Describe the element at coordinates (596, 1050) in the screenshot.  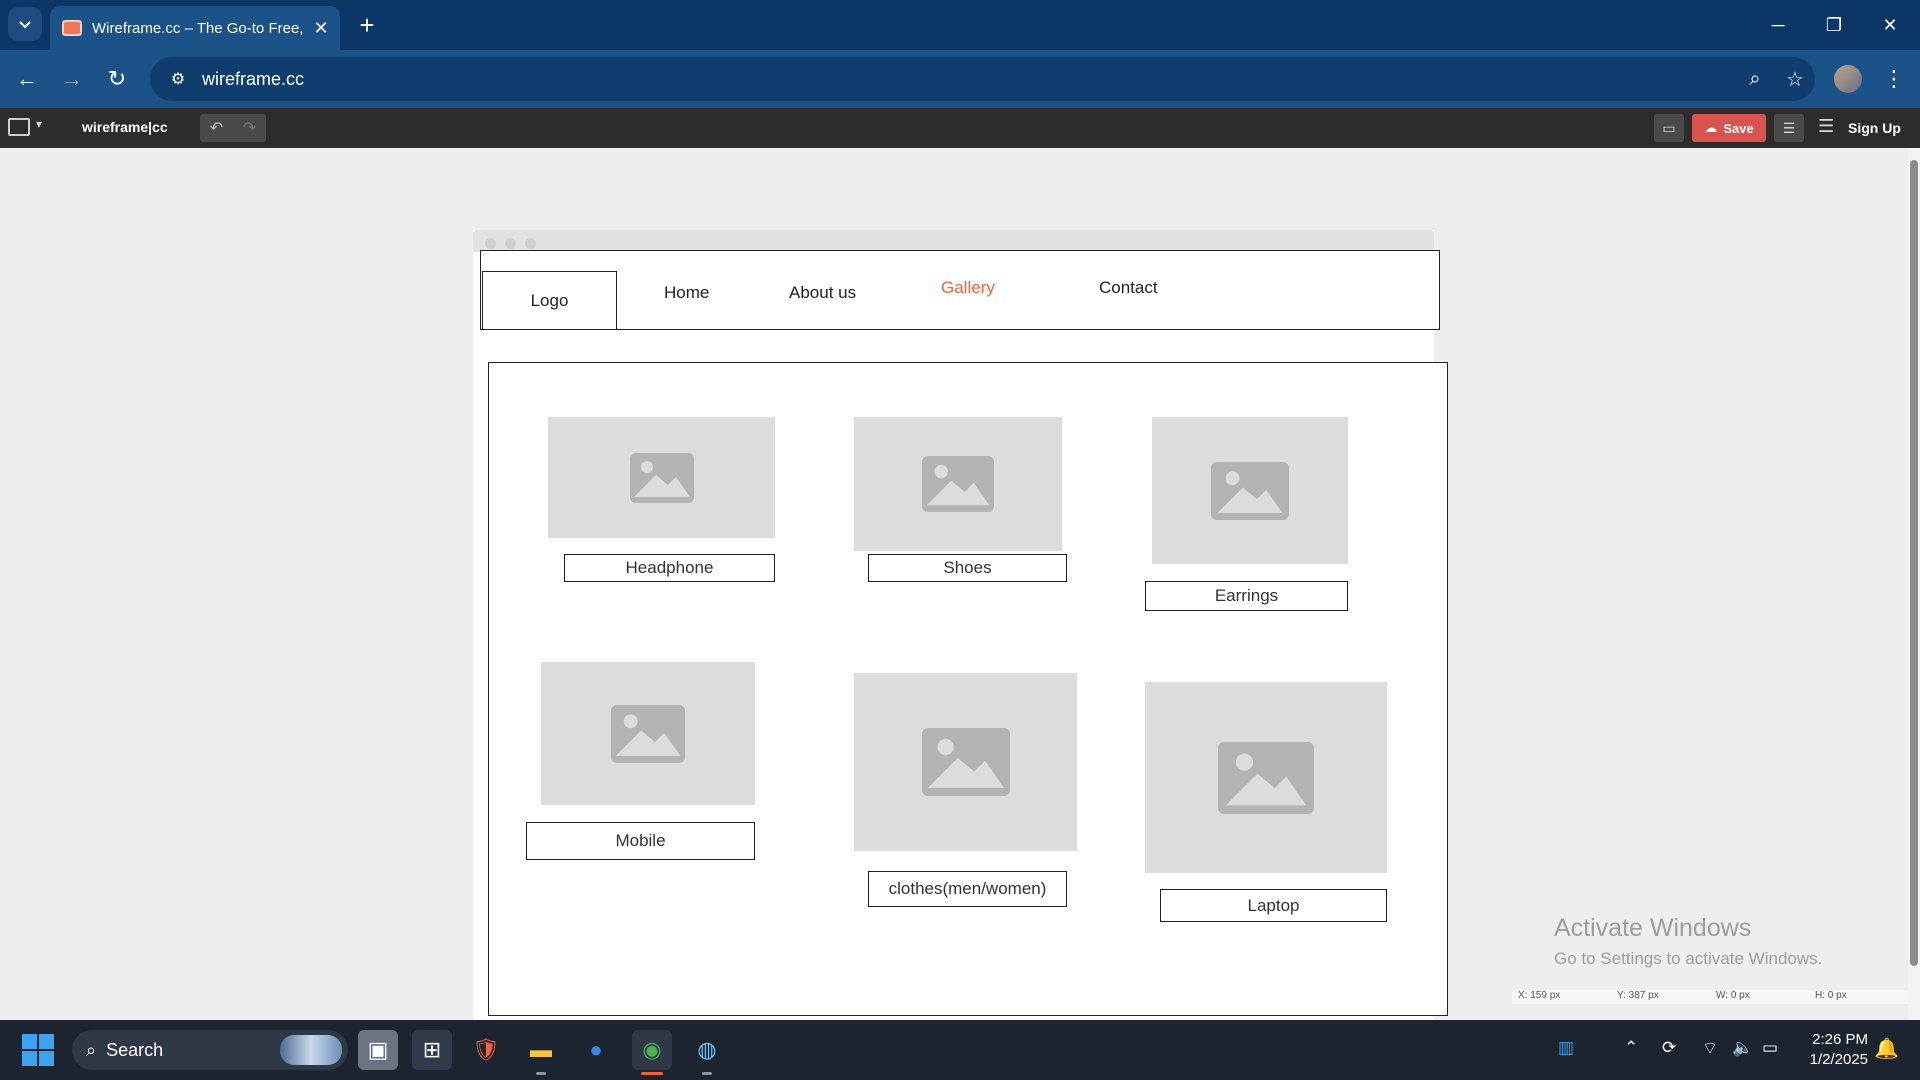
I see `browser-app-icon: ●` at that location.